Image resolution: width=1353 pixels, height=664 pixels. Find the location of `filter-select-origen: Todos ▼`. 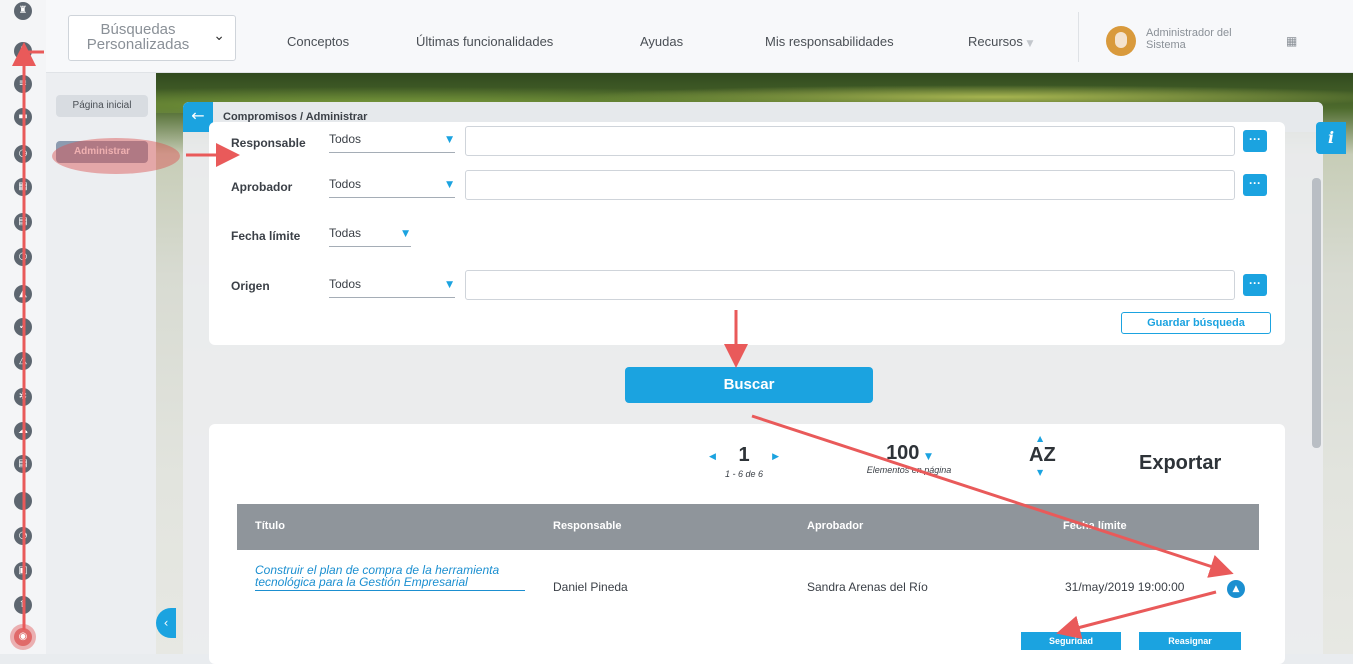

filter-select-origen: Todos ▼ is located at coordinates (392, 287).